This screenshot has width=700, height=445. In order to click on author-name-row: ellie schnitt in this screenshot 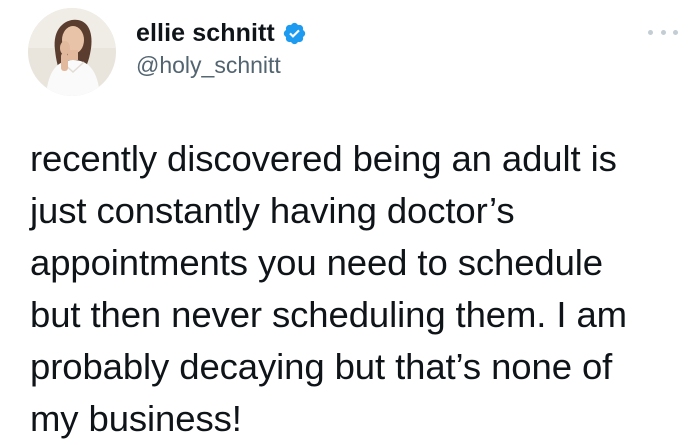, I will do `click(221, 33)`.